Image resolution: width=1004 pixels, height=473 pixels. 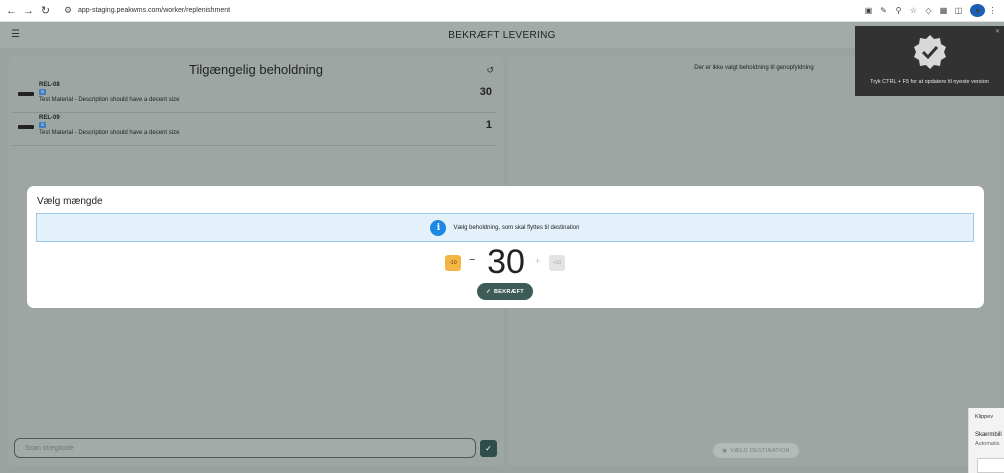 I want to click on page-title: BEKRÆFT LEVERING, so click(x=502, y=35).